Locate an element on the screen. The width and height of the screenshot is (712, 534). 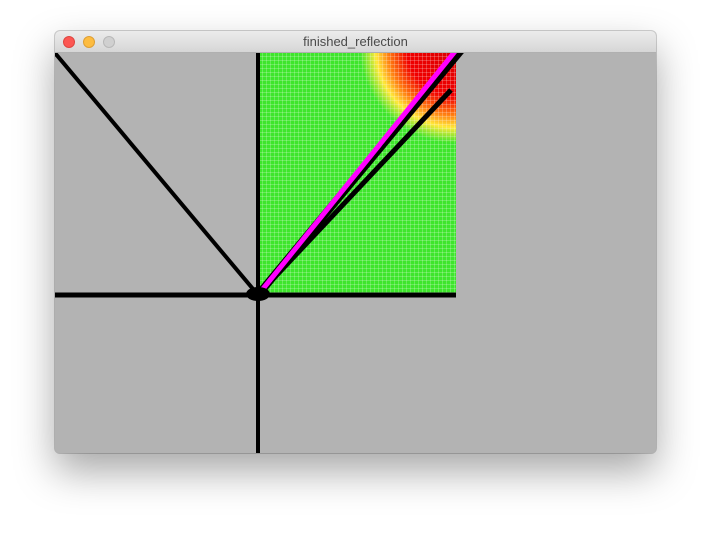
title-bar: finished_reflection is located at coordinates (355, 42).